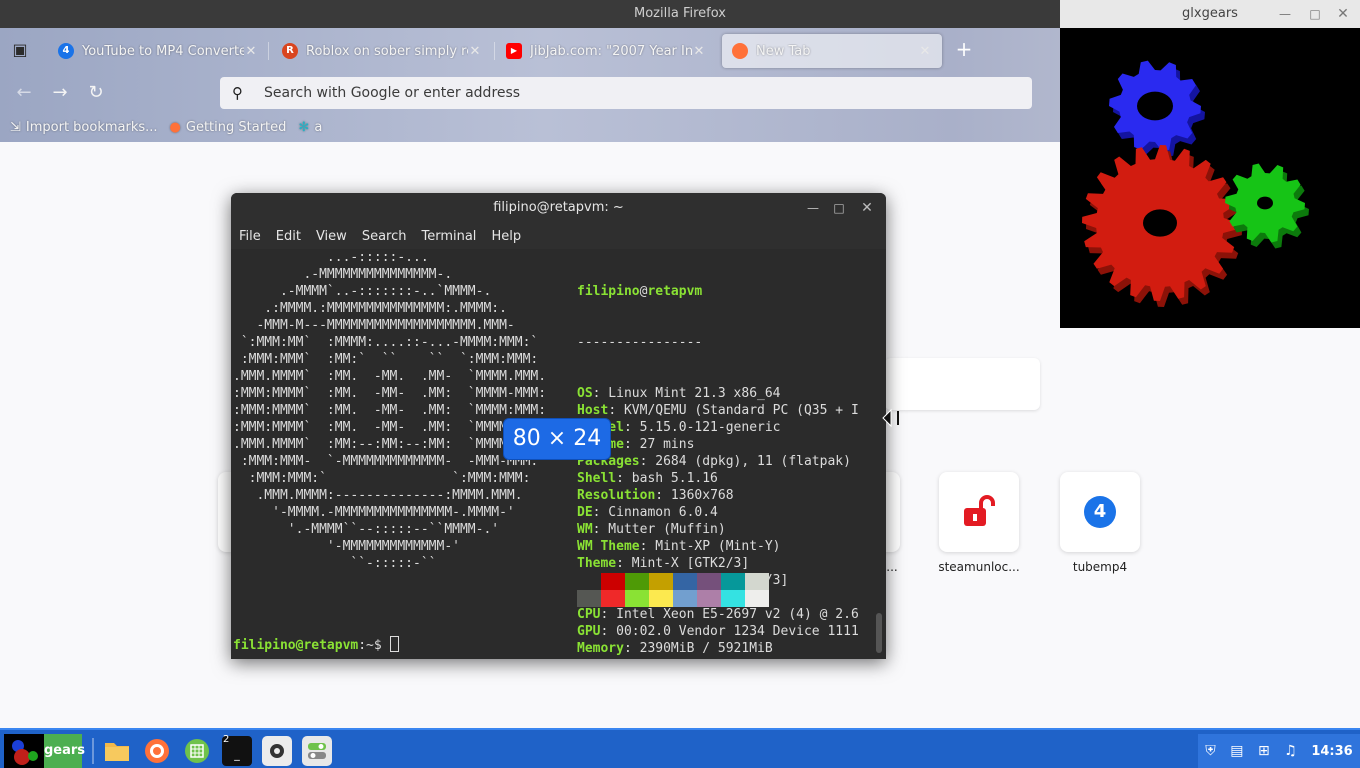  Describe the element at coordinates (60, 93) in the screenshot. I see `forward-arrow-icon: →` at that location.